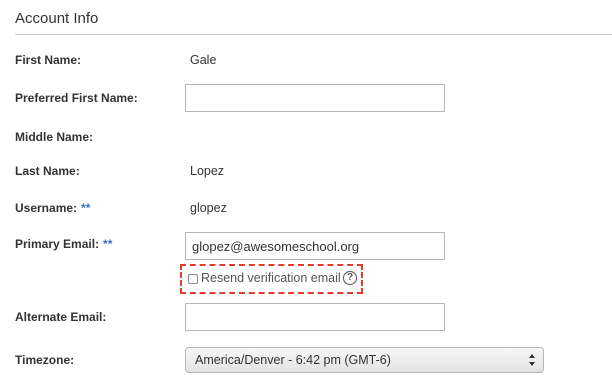  What do you see at coordinates (532, 360) in the screenshot?
I see `select-arrows-icon` at bounding box center [532, 360].